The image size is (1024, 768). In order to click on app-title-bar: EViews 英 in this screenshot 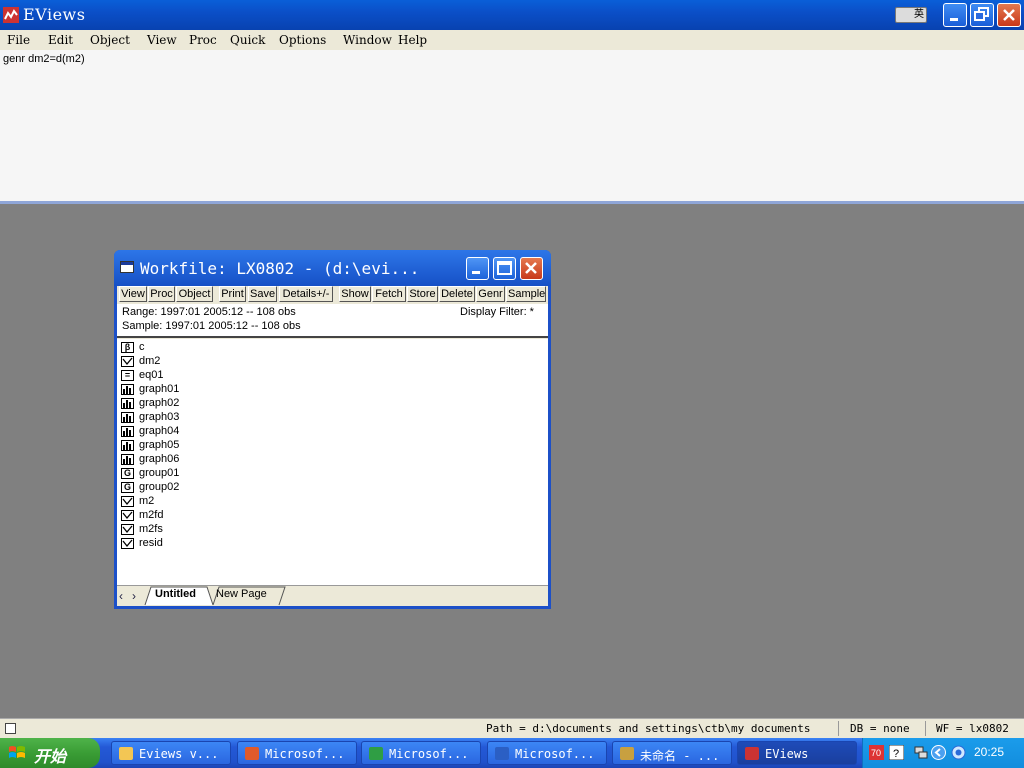, I will do `click(512, 15)`.